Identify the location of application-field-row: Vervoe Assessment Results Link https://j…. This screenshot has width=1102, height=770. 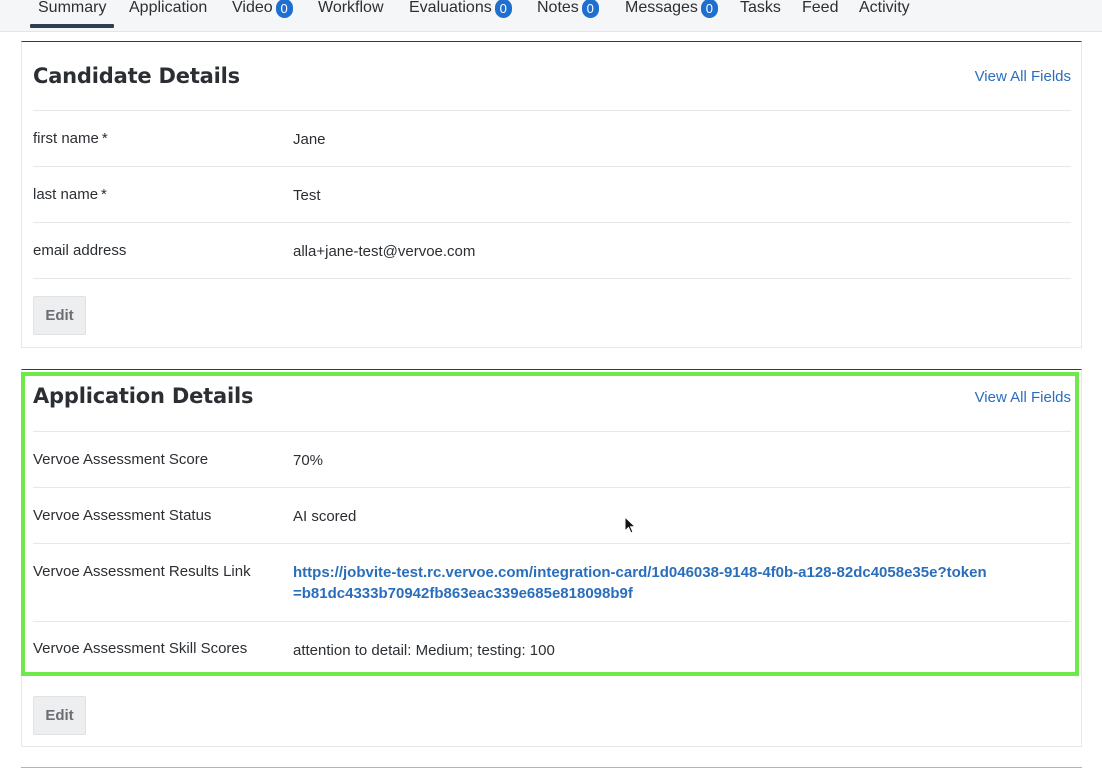
(552, 582).